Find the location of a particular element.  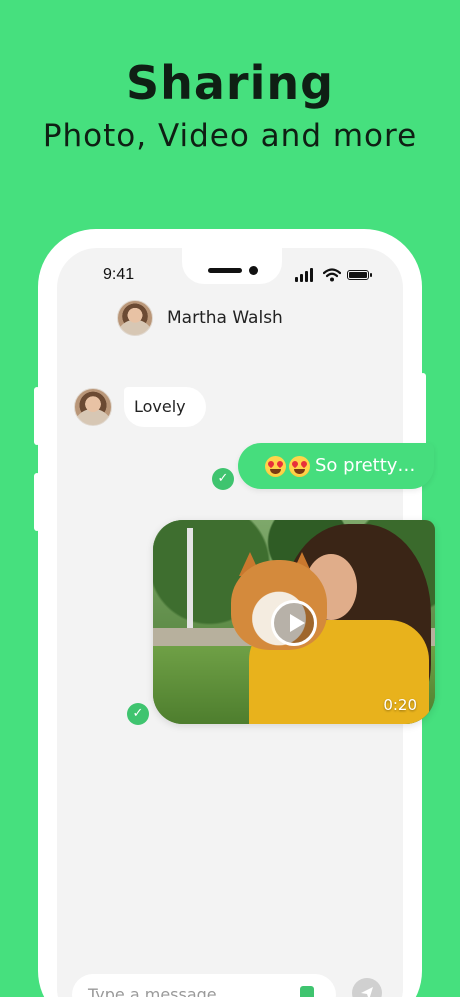

video-message: 0:20 is located at coordinates (294, 622).